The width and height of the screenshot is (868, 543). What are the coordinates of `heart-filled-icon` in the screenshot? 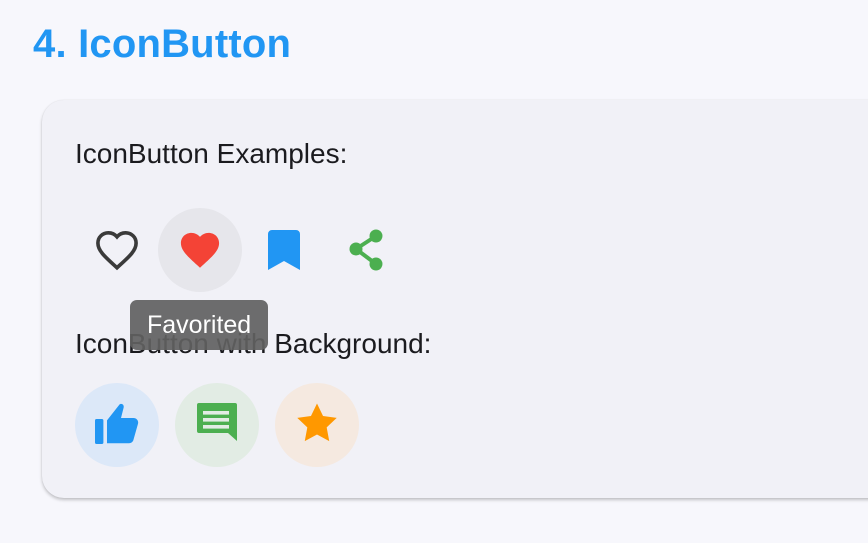 It's located at (200, 250).